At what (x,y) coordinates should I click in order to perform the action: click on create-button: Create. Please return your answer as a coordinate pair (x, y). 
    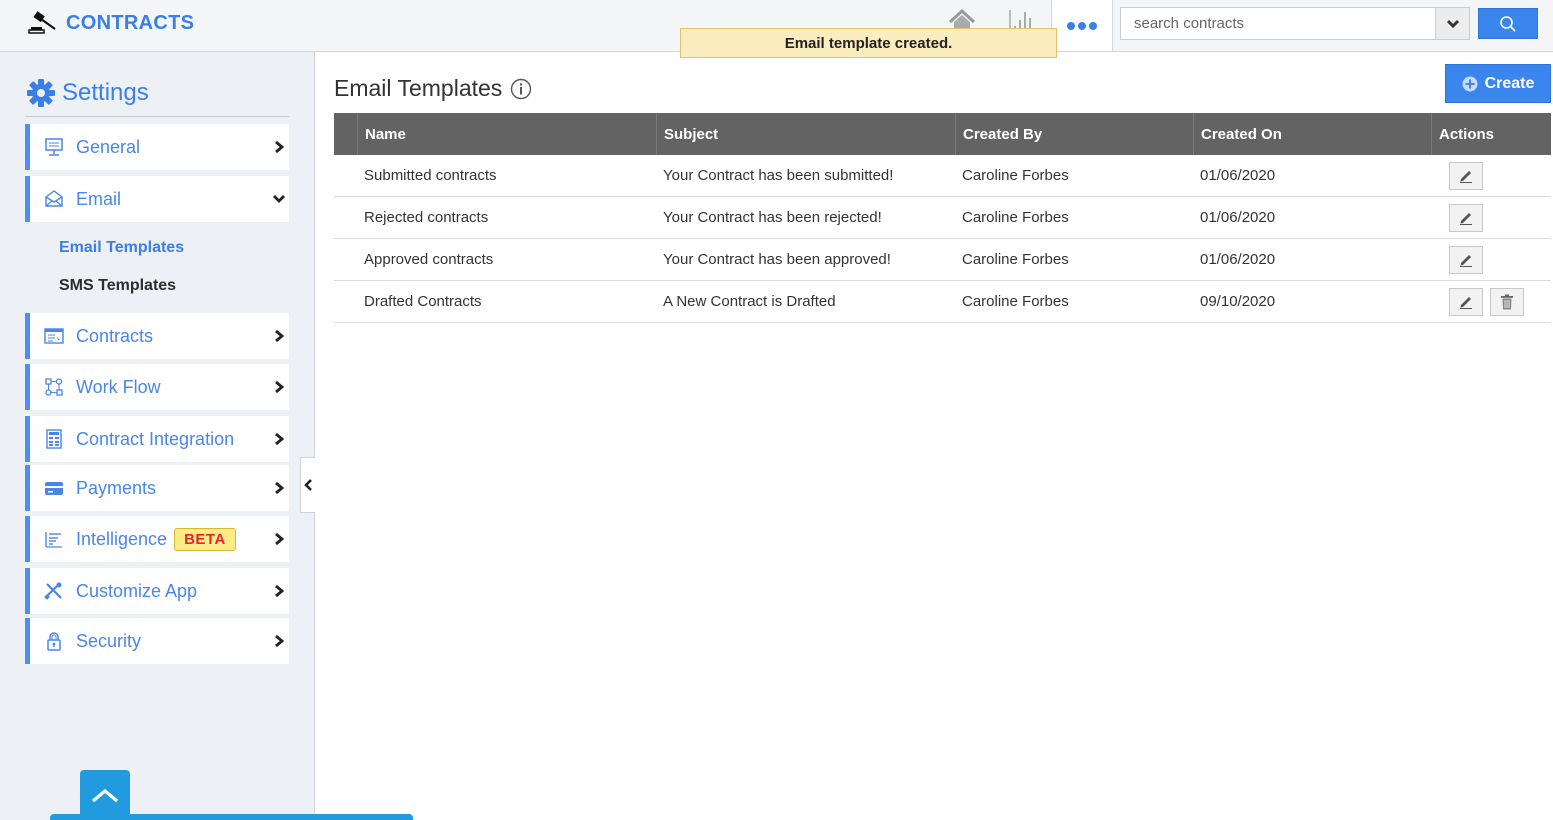
    Looking at the image, I should click on (1498, 83).